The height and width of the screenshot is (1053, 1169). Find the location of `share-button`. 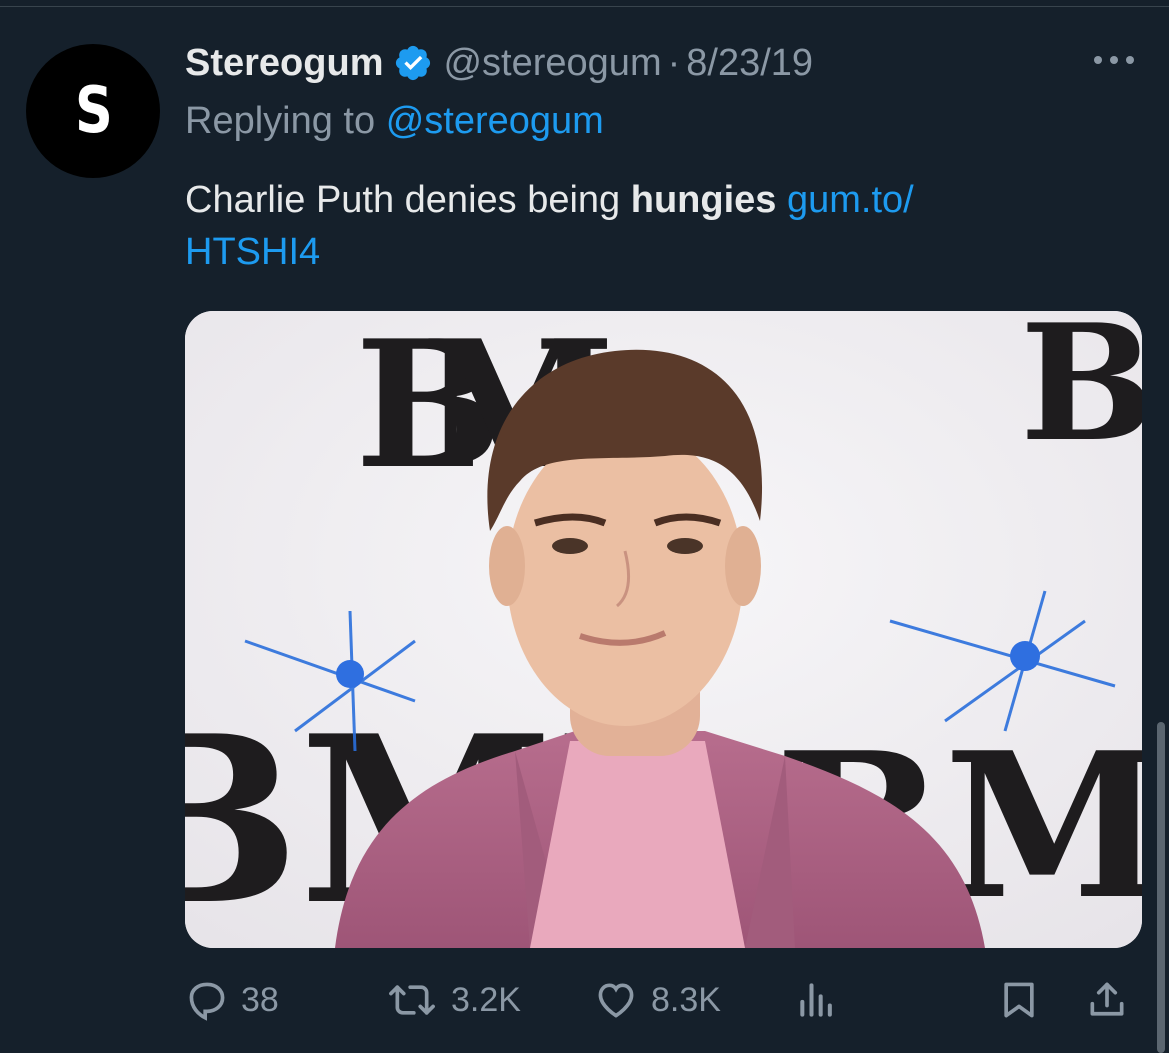

share-button is located at coordinates (1113, 1000).